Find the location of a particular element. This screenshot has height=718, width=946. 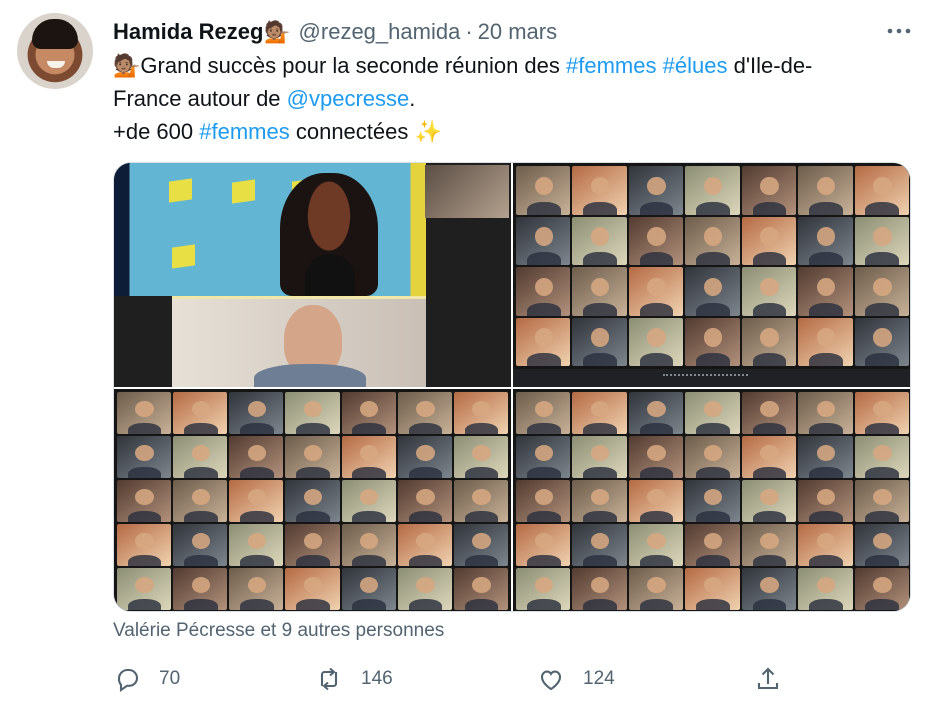

tweet-date: 20 mars is located at coordinates (517, 32).